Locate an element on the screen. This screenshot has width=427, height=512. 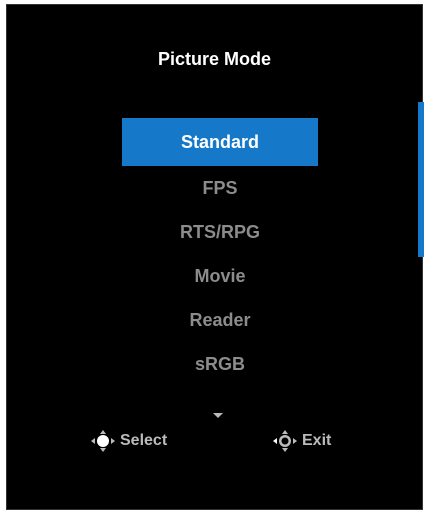
menu-item-srgb: sRGB is located at coordinates (220, 364).